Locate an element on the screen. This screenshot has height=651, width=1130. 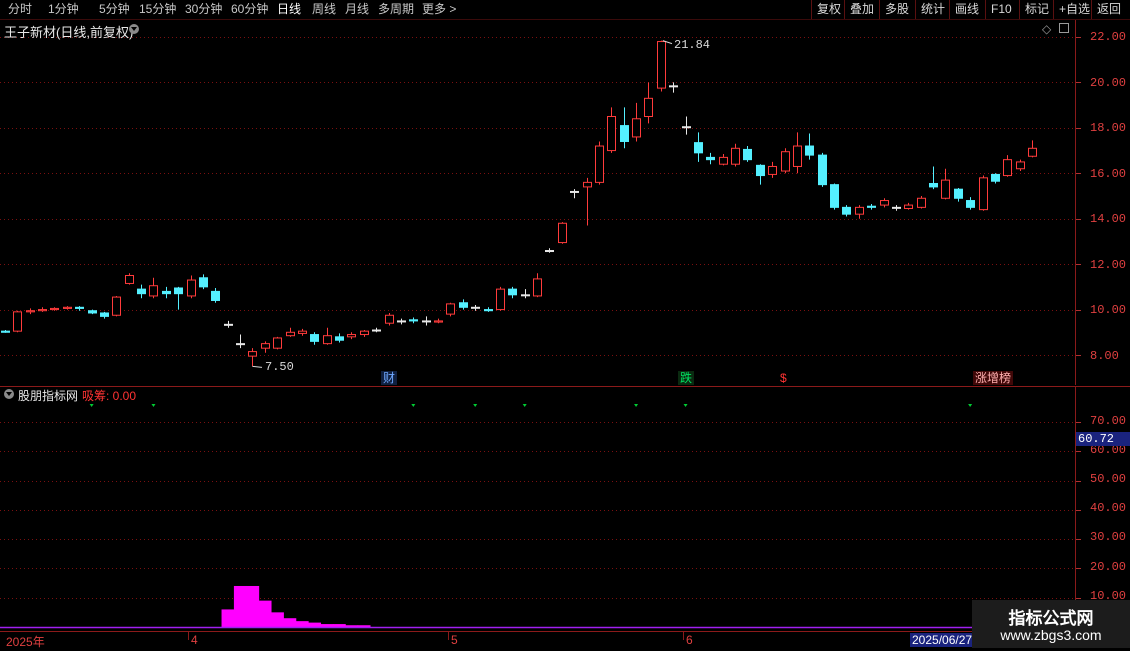
price-axis-label: 22.00 is located at coordinates (1108, 37).